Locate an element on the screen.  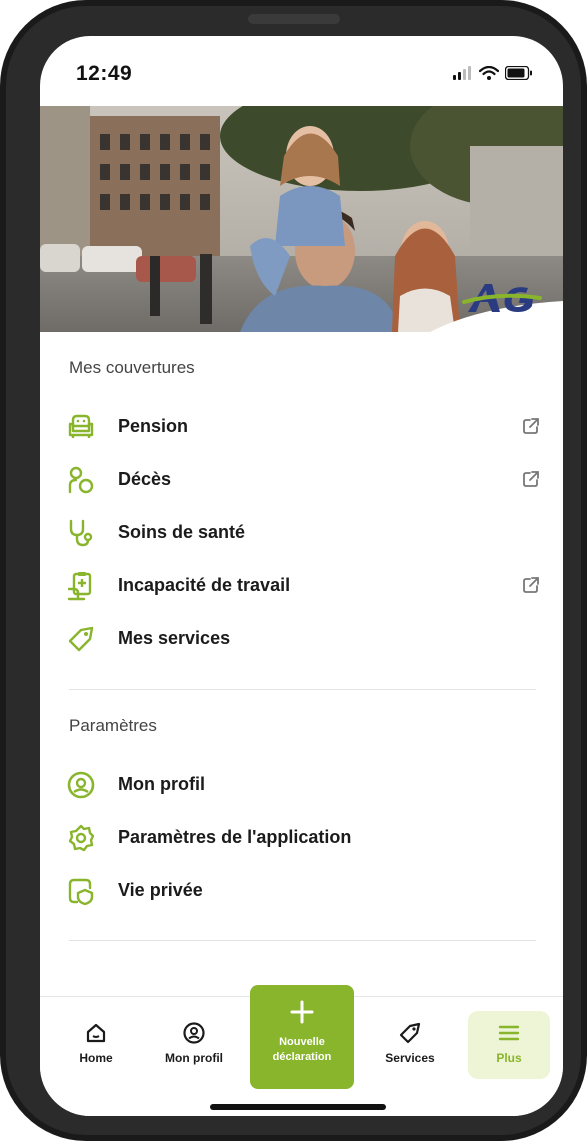
settings-item-label: Mon profil is located at coordinates (161, 783).